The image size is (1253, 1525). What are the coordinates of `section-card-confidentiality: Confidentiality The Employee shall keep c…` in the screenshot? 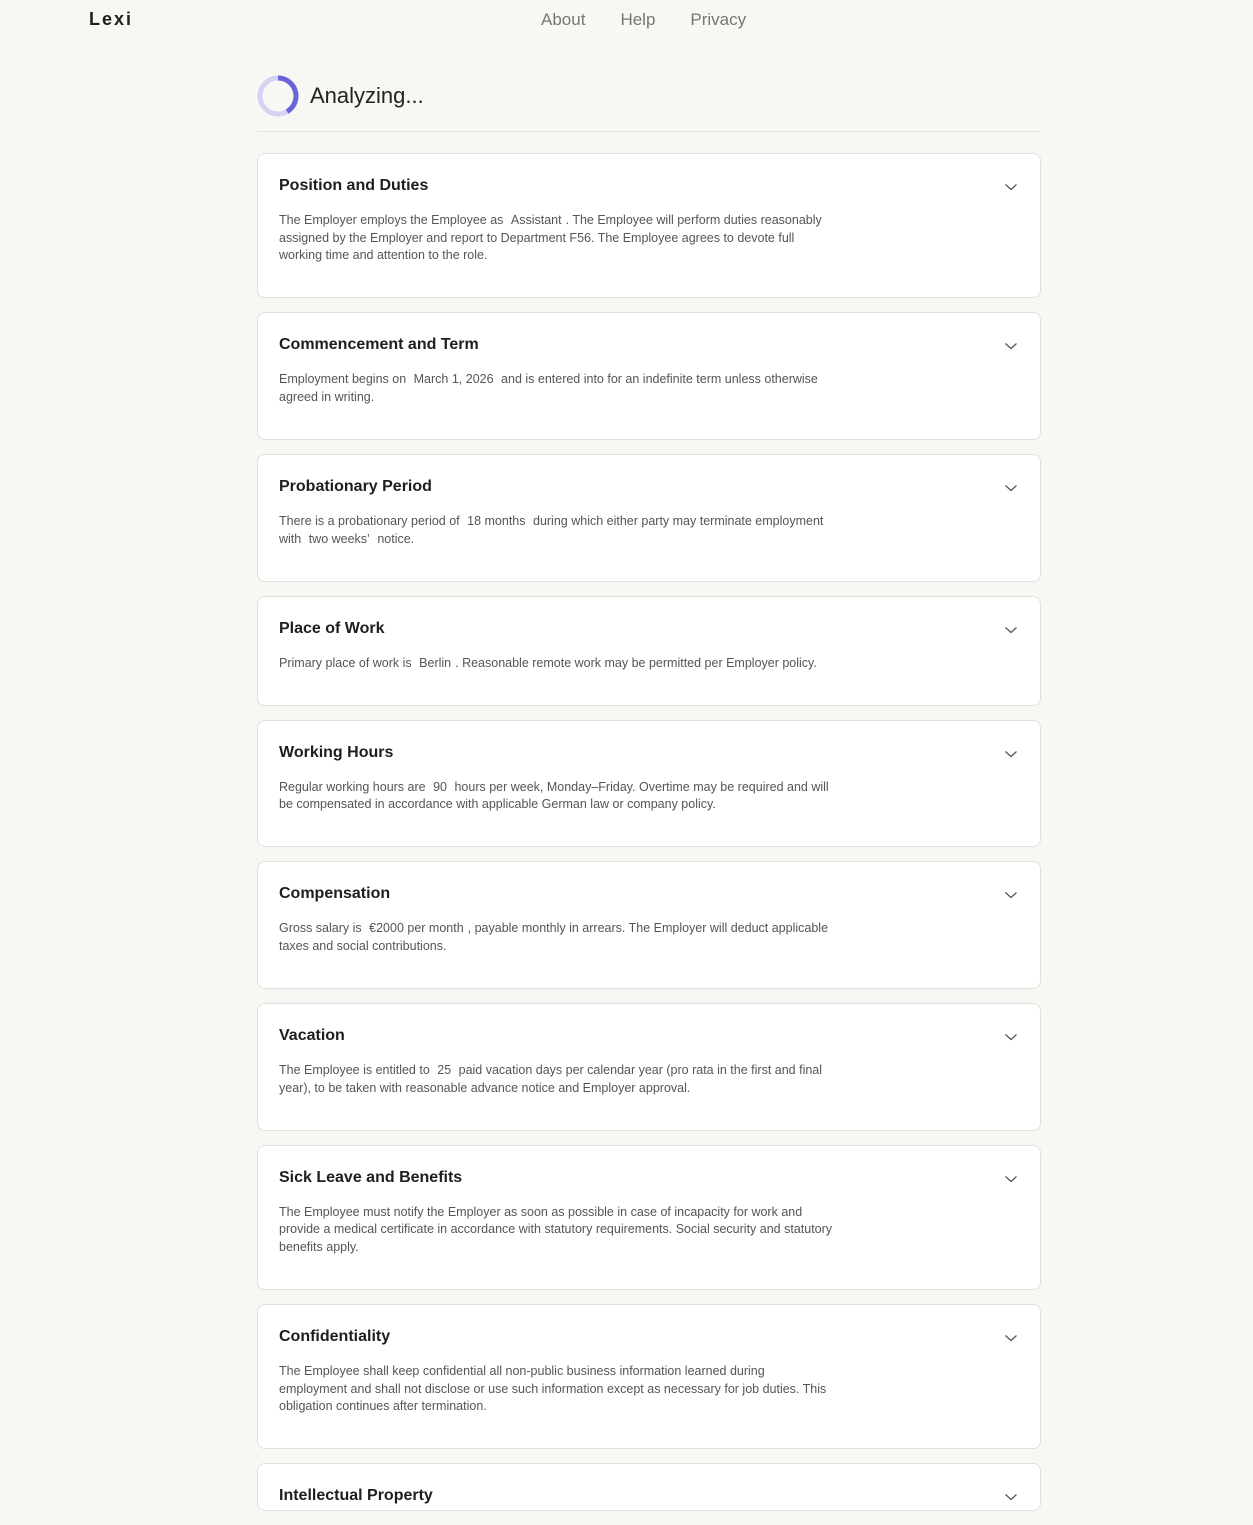 It's located at (649, 1377).